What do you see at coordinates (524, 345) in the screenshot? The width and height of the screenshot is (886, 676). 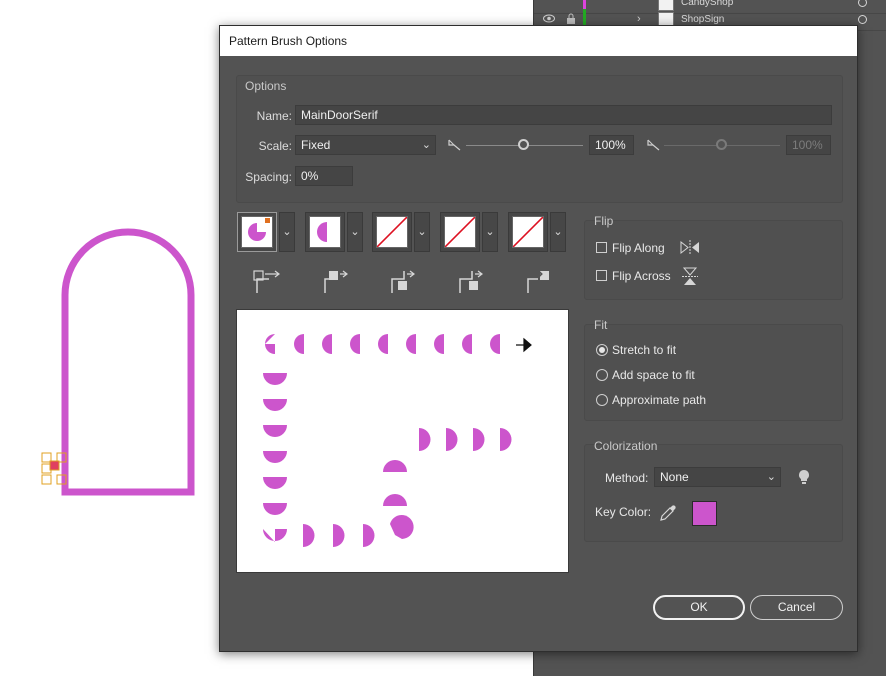 I see `path-direction-arrow-icon` at bounding box center [524, 345].